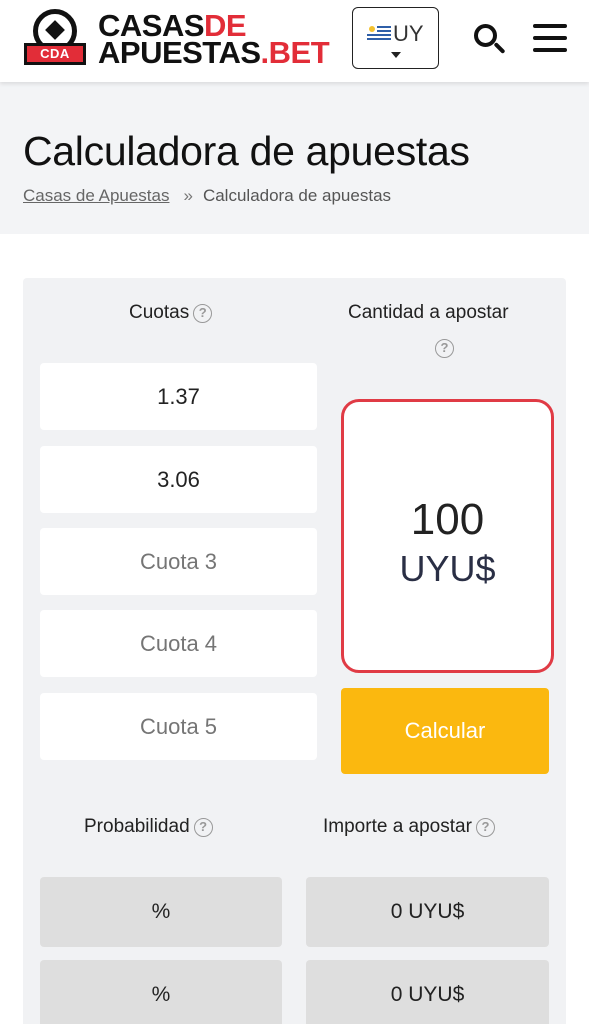 This screenshot has width=589, height=1024. I want to click on probability-label-text: Probabilidad, so click(137, 826).